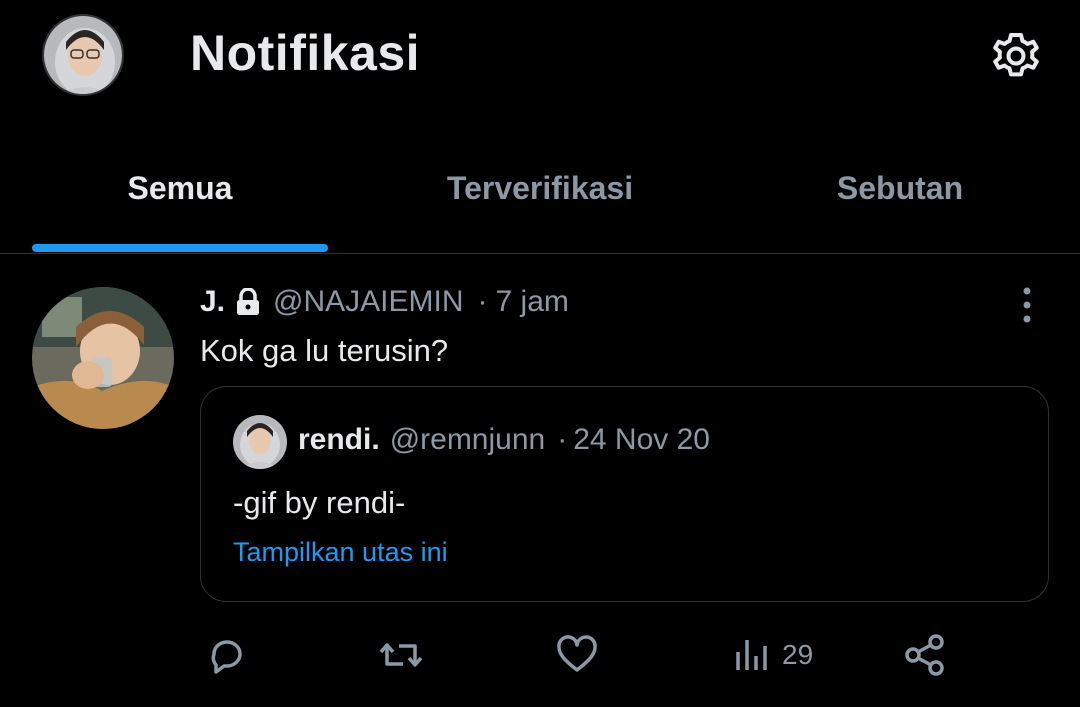 The height and width of the screenshot is (707, 1080). I want to click on views-count: 29, so click(798, 654).